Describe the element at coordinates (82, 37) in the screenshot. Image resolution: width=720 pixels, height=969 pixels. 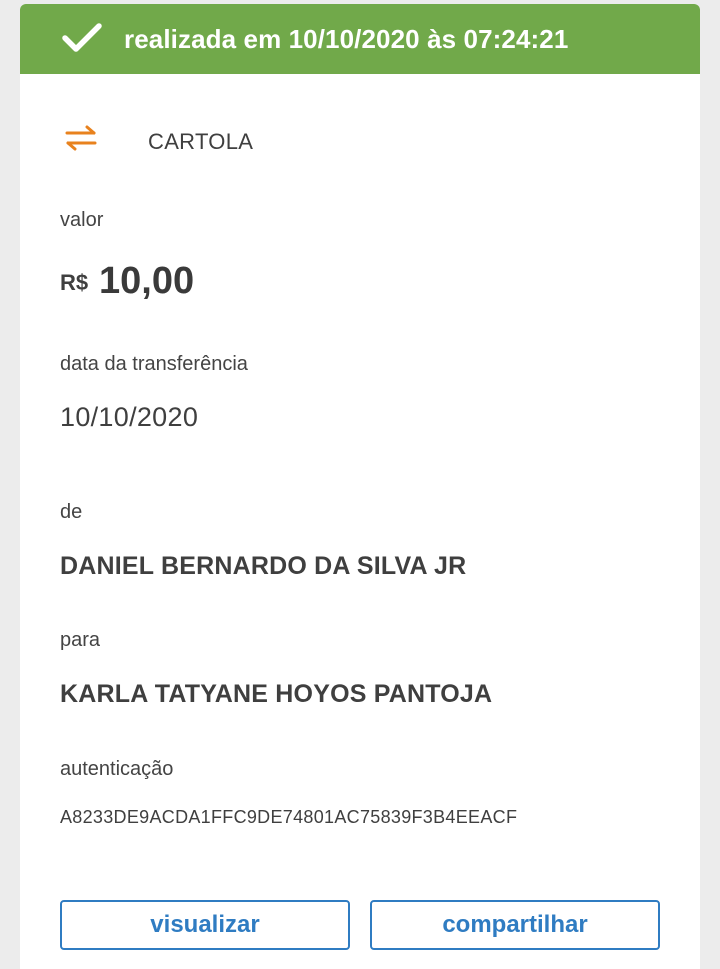
I see `check-icon` at that location.